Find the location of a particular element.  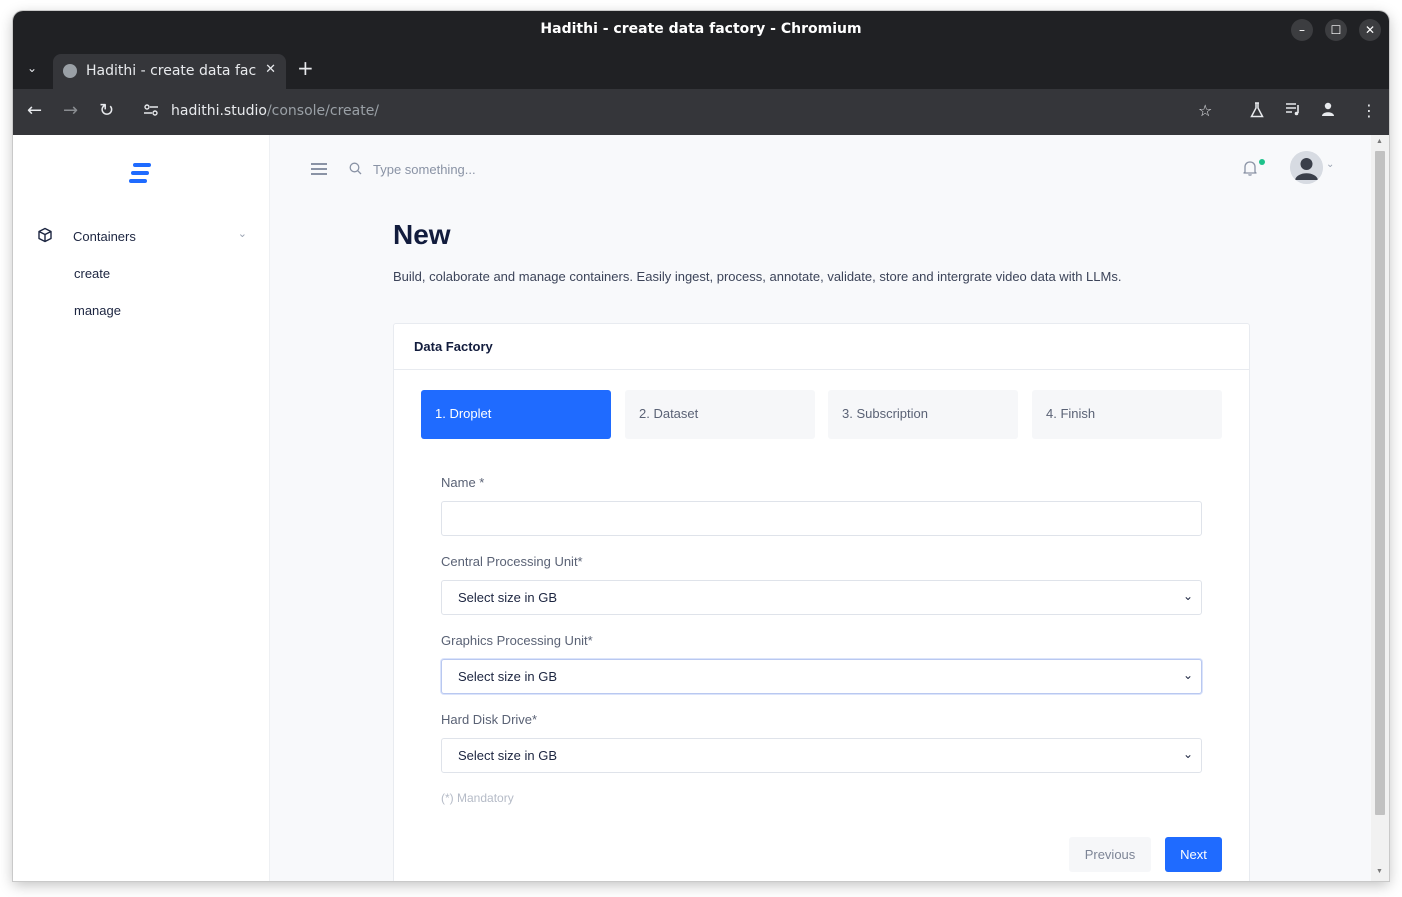

media-queue-icon is located at coordinates (1293, 111).